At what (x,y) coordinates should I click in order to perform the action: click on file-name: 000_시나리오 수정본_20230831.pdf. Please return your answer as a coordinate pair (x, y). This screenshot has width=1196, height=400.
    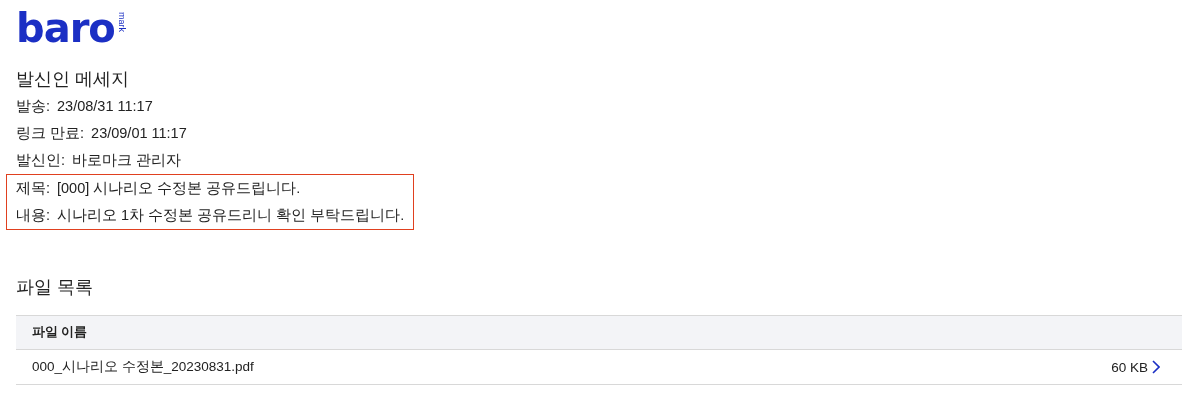
    Looking at the image, I should click on (143, 367).